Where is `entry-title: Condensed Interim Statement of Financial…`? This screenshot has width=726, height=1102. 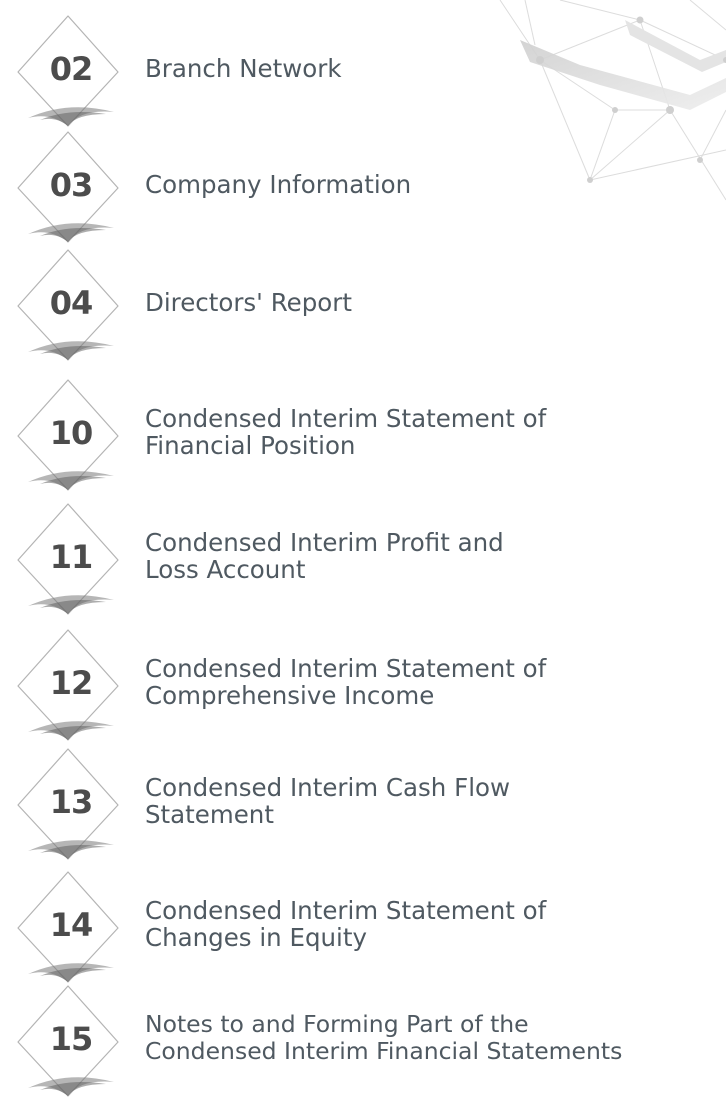 entry-title: Condensed Interim Statement of Financial… is located at coordinates (346, 432).